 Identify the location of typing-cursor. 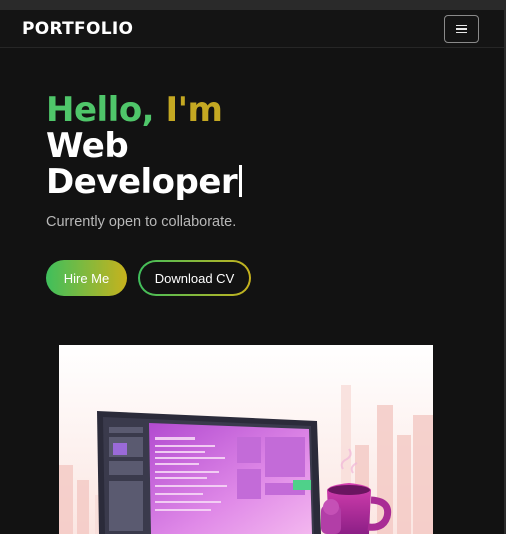
(241, 181).